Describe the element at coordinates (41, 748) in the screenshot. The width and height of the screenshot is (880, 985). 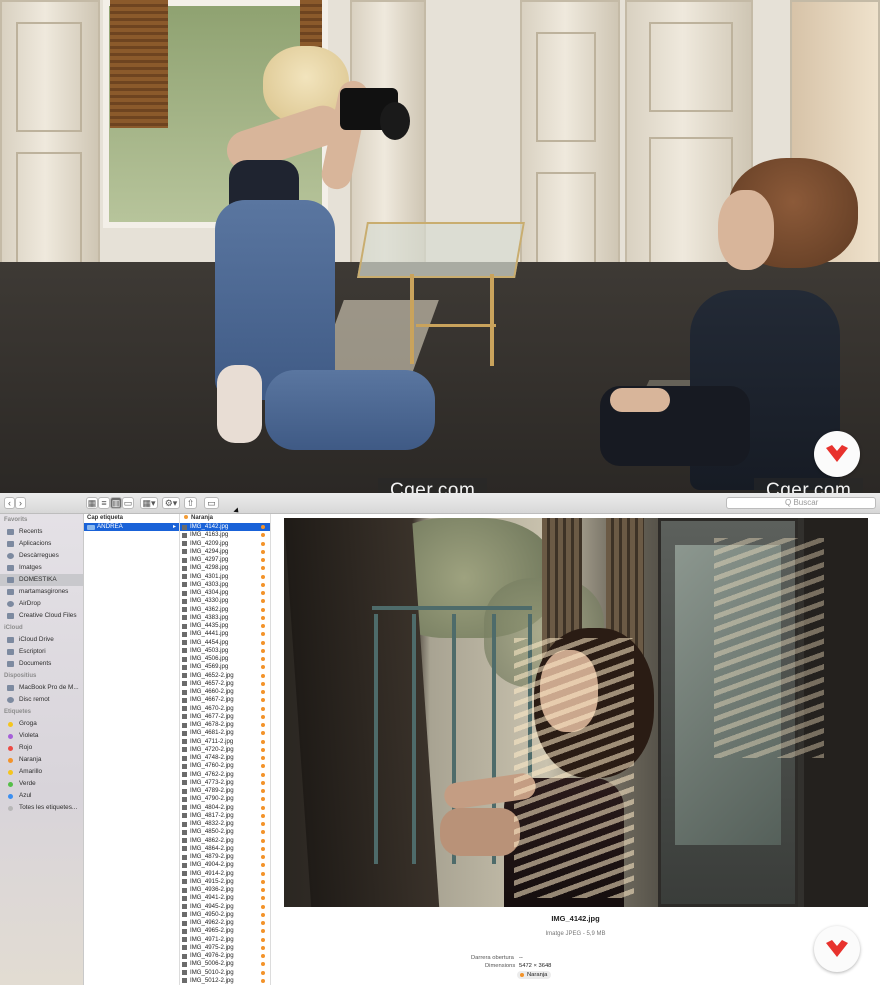
I see `sidebar-tag-rojo: Rojo` at that location.